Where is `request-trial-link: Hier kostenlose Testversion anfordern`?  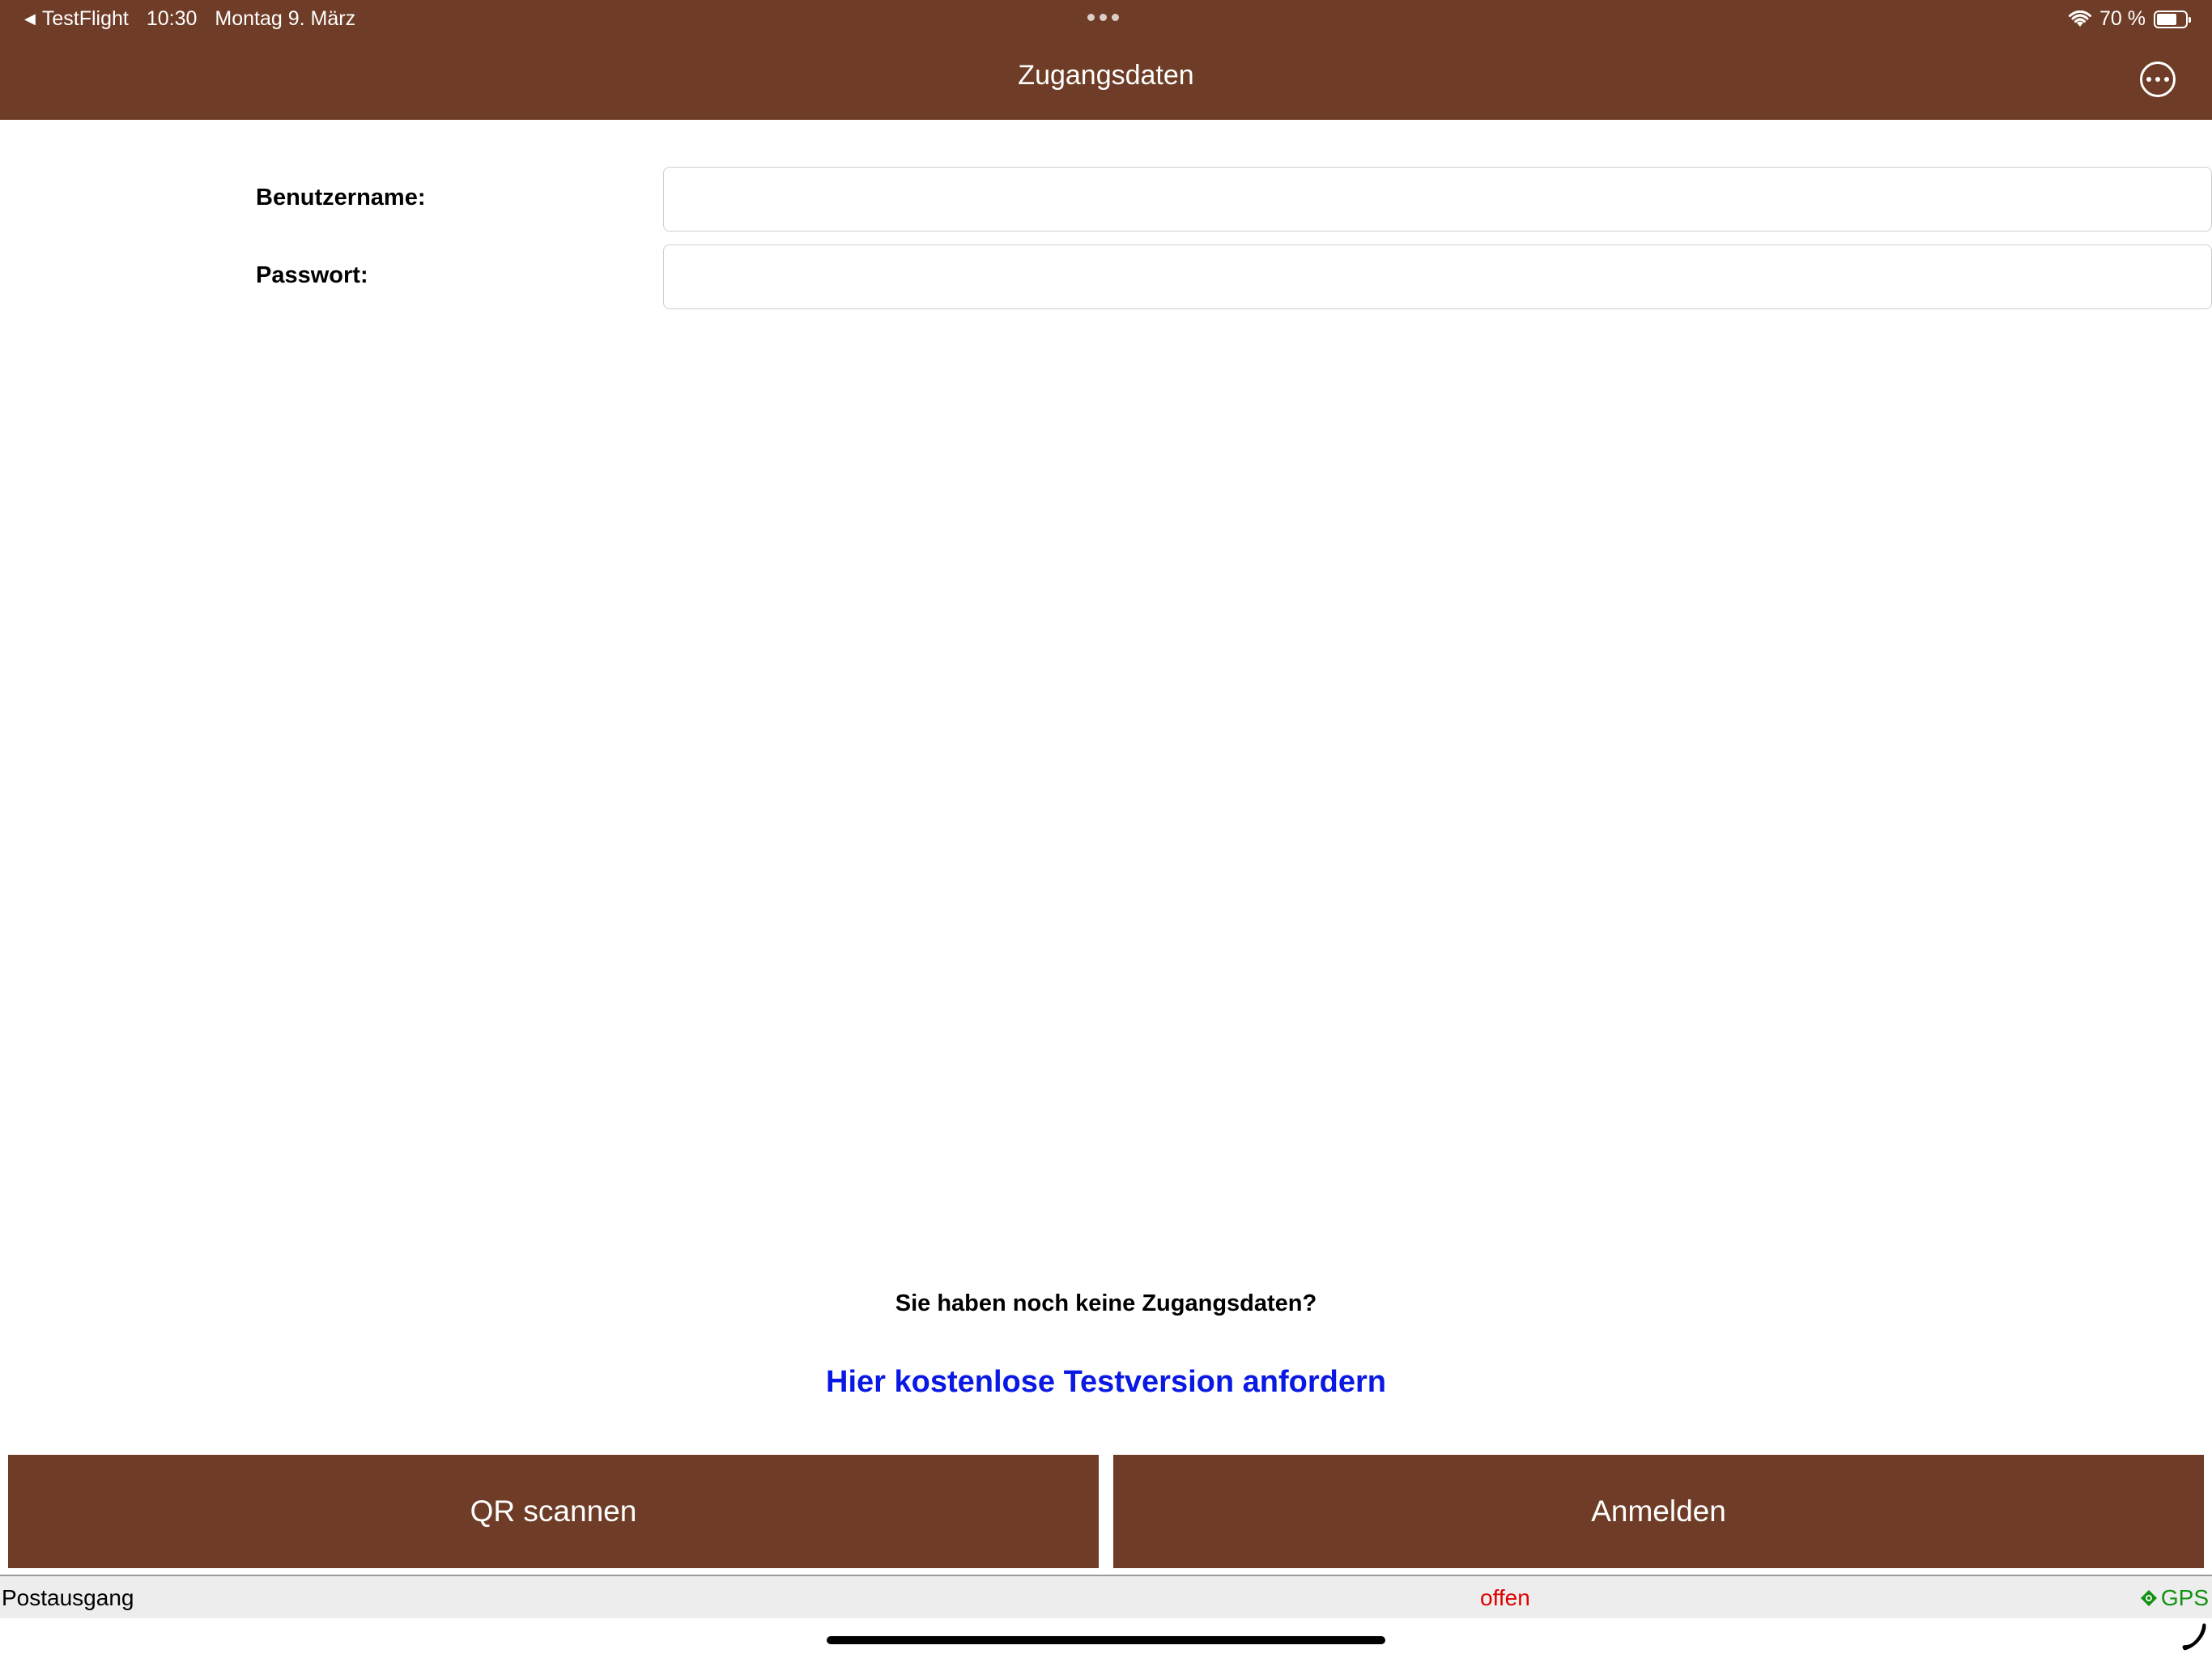 request-trial-link: Hier kostenlose Testversion anfordern is located at coordinates (1106, 1382).